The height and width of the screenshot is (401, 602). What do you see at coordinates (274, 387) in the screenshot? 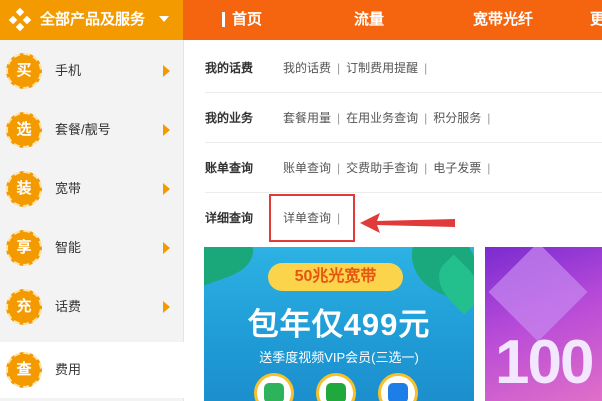
I see `video-app-icon` at bounding box center [274, 387].